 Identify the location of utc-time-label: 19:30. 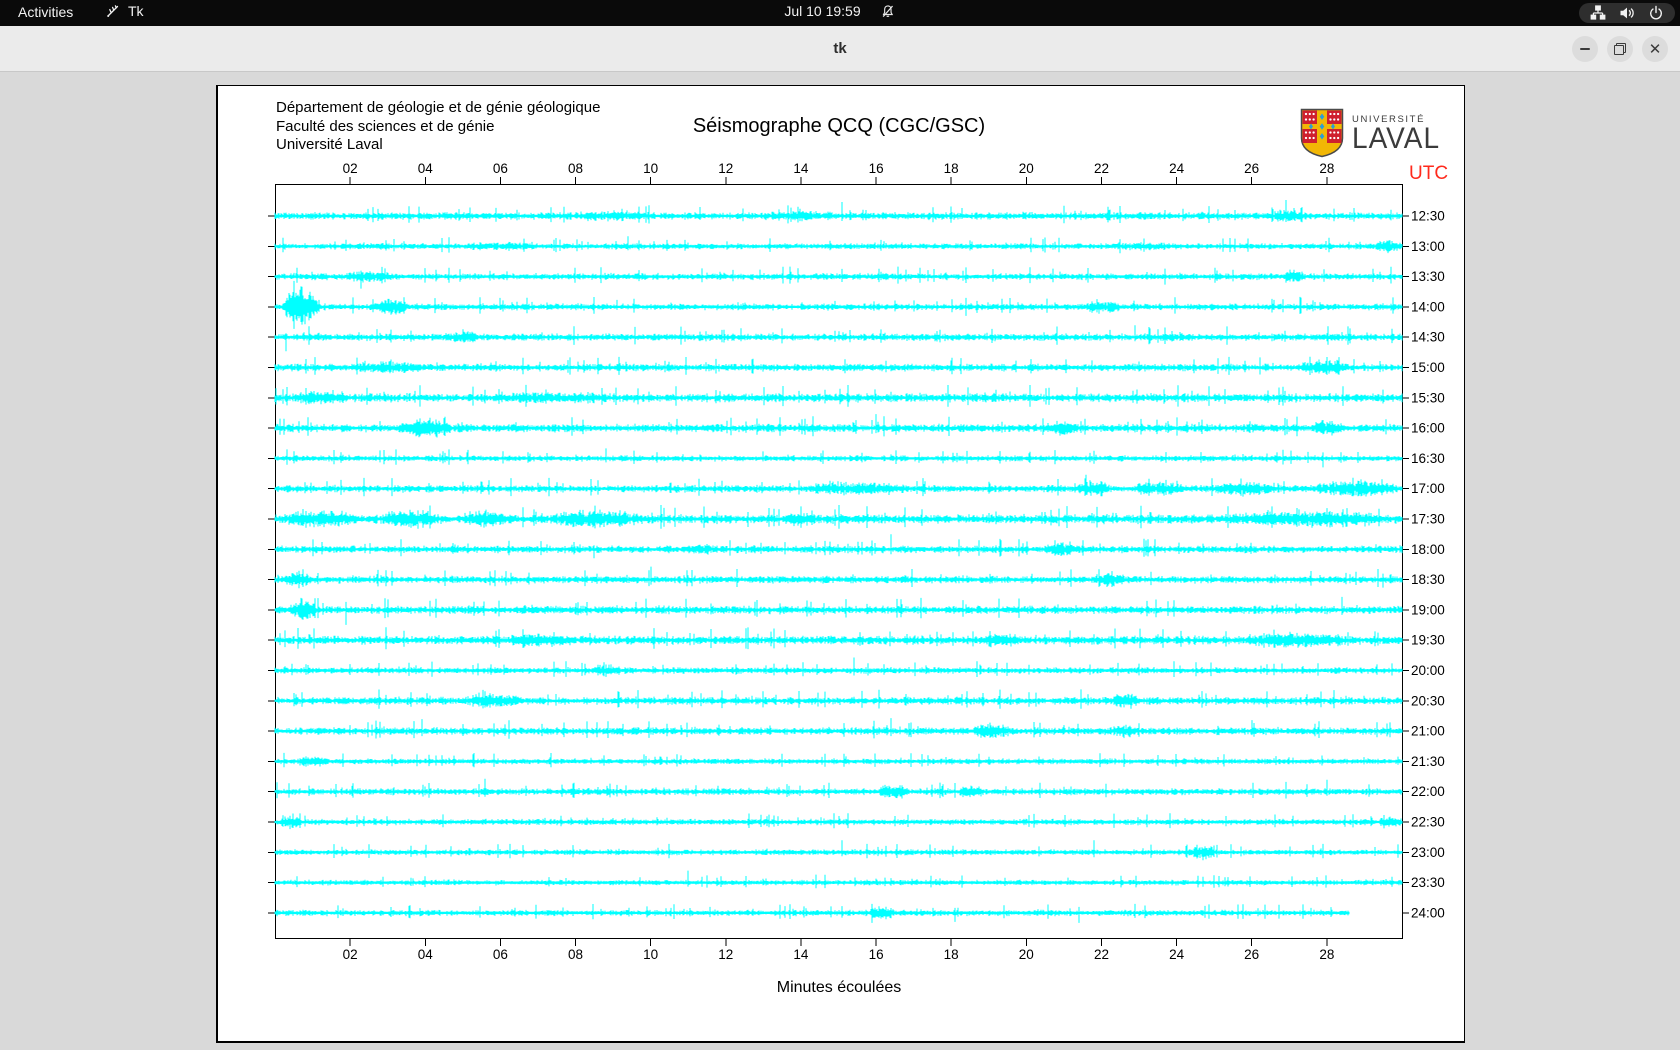
(1428, 640).